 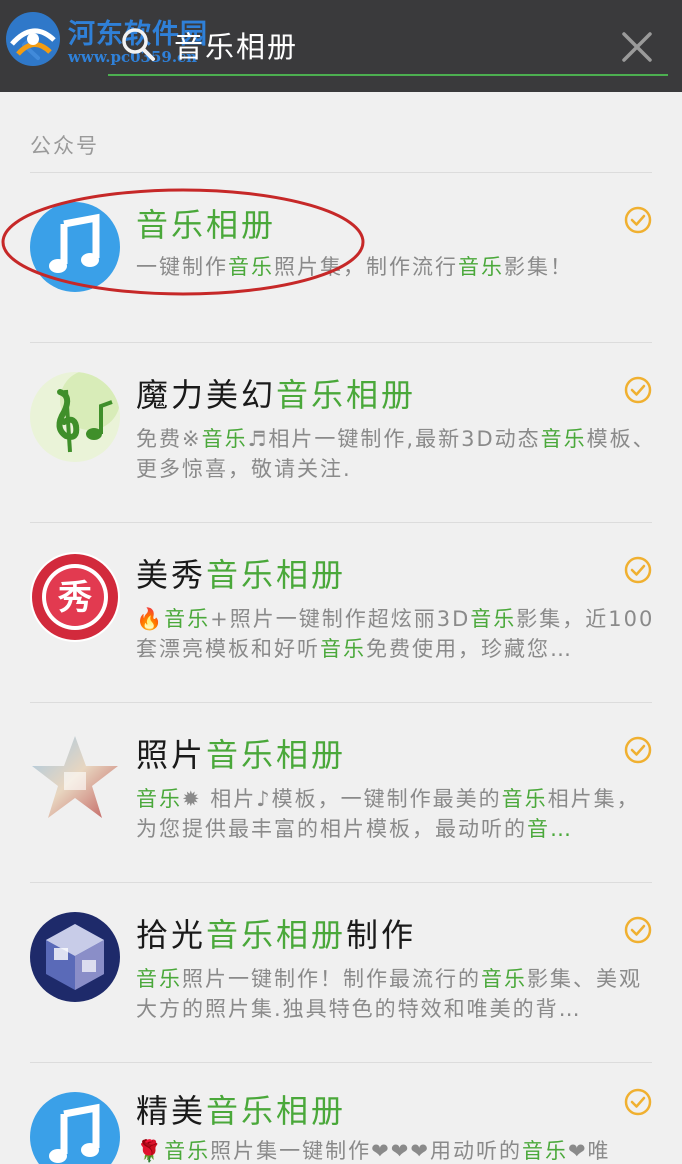 What do you see at coordinates (589, 1151) in the screenshot?
I see `description-text: ❤唯` at bounding box center [589, 1151].